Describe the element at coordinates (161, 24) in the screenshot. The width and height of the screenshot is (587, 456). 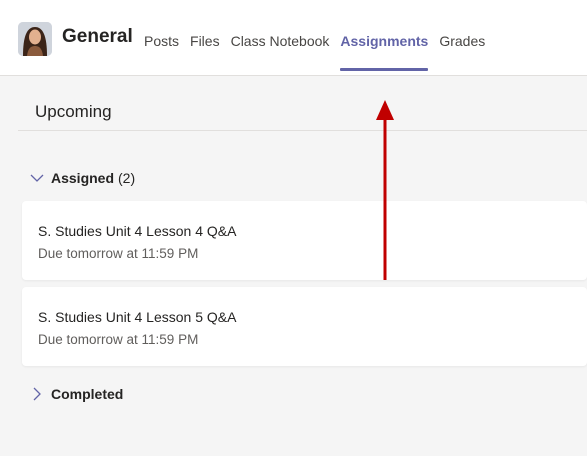
I see `tab-posts: Posts` at that location.